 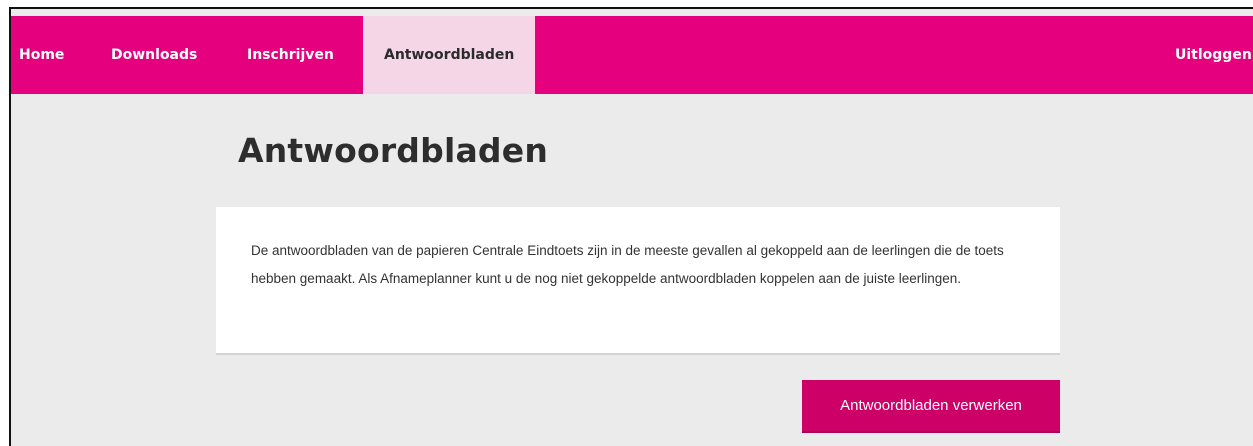 What do you see at coordinates (931, 406) in the screenshot?
I see `process-answer-sheets-button: Antwoordbladen verwerken` at bounding box center [931, 406].